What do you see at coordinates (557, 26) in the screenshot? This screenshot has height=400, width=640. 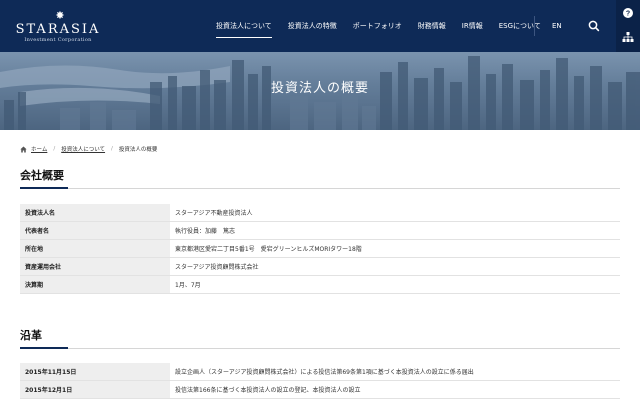 I see `language-switch: EN` at bounding box center [557, 26].